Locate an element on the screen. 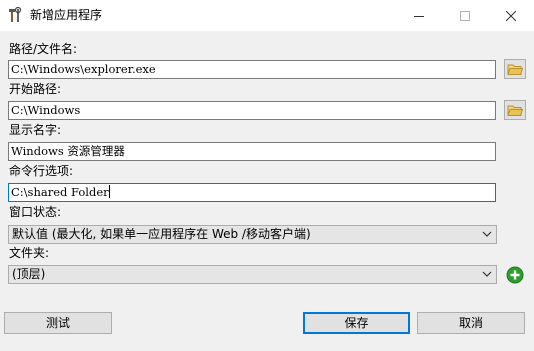 The width and height of the screenshot is (534, 351). display-name-label: 显示名字: is located at coordinates (35, 130).